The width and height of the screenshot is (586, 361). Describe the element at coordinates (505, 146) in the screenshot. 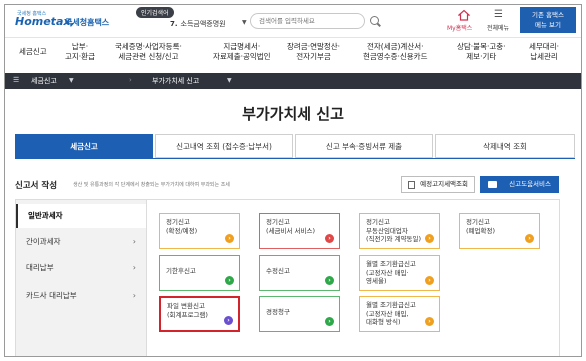

I see `tab-deleted-history: 삭제내역 조회` at that location.